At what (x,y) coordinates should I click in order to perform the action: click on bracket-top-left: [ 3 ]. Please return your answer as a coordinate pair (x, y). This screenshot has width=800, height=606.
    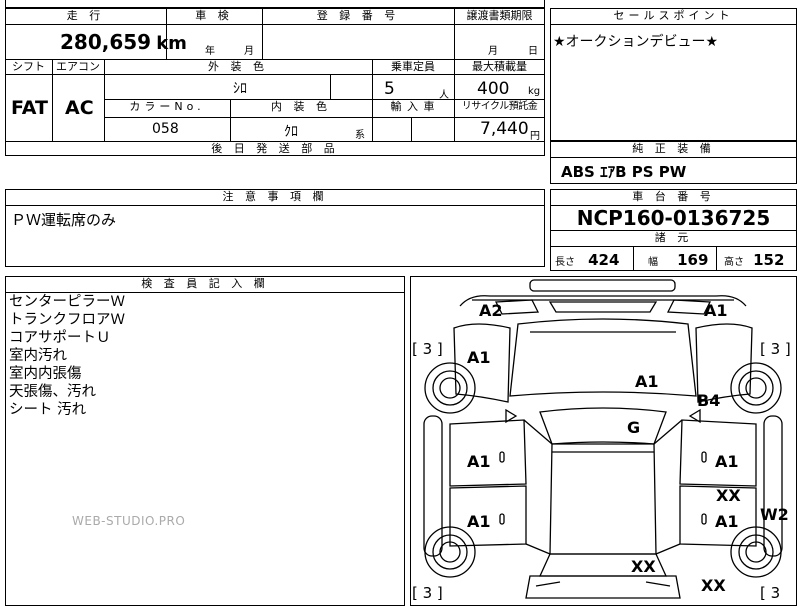
    Looking at the image, I should click on (427, 349).